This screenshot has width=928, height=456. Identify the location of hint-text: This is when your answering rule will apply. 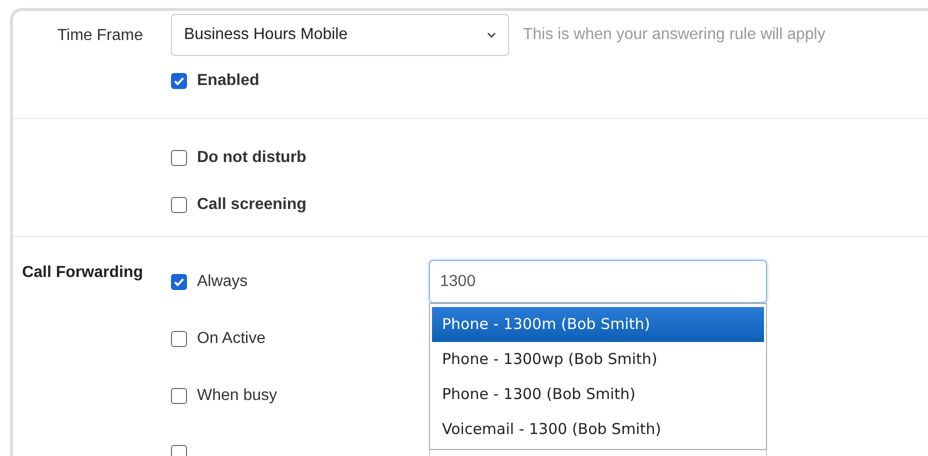
(674, 35).